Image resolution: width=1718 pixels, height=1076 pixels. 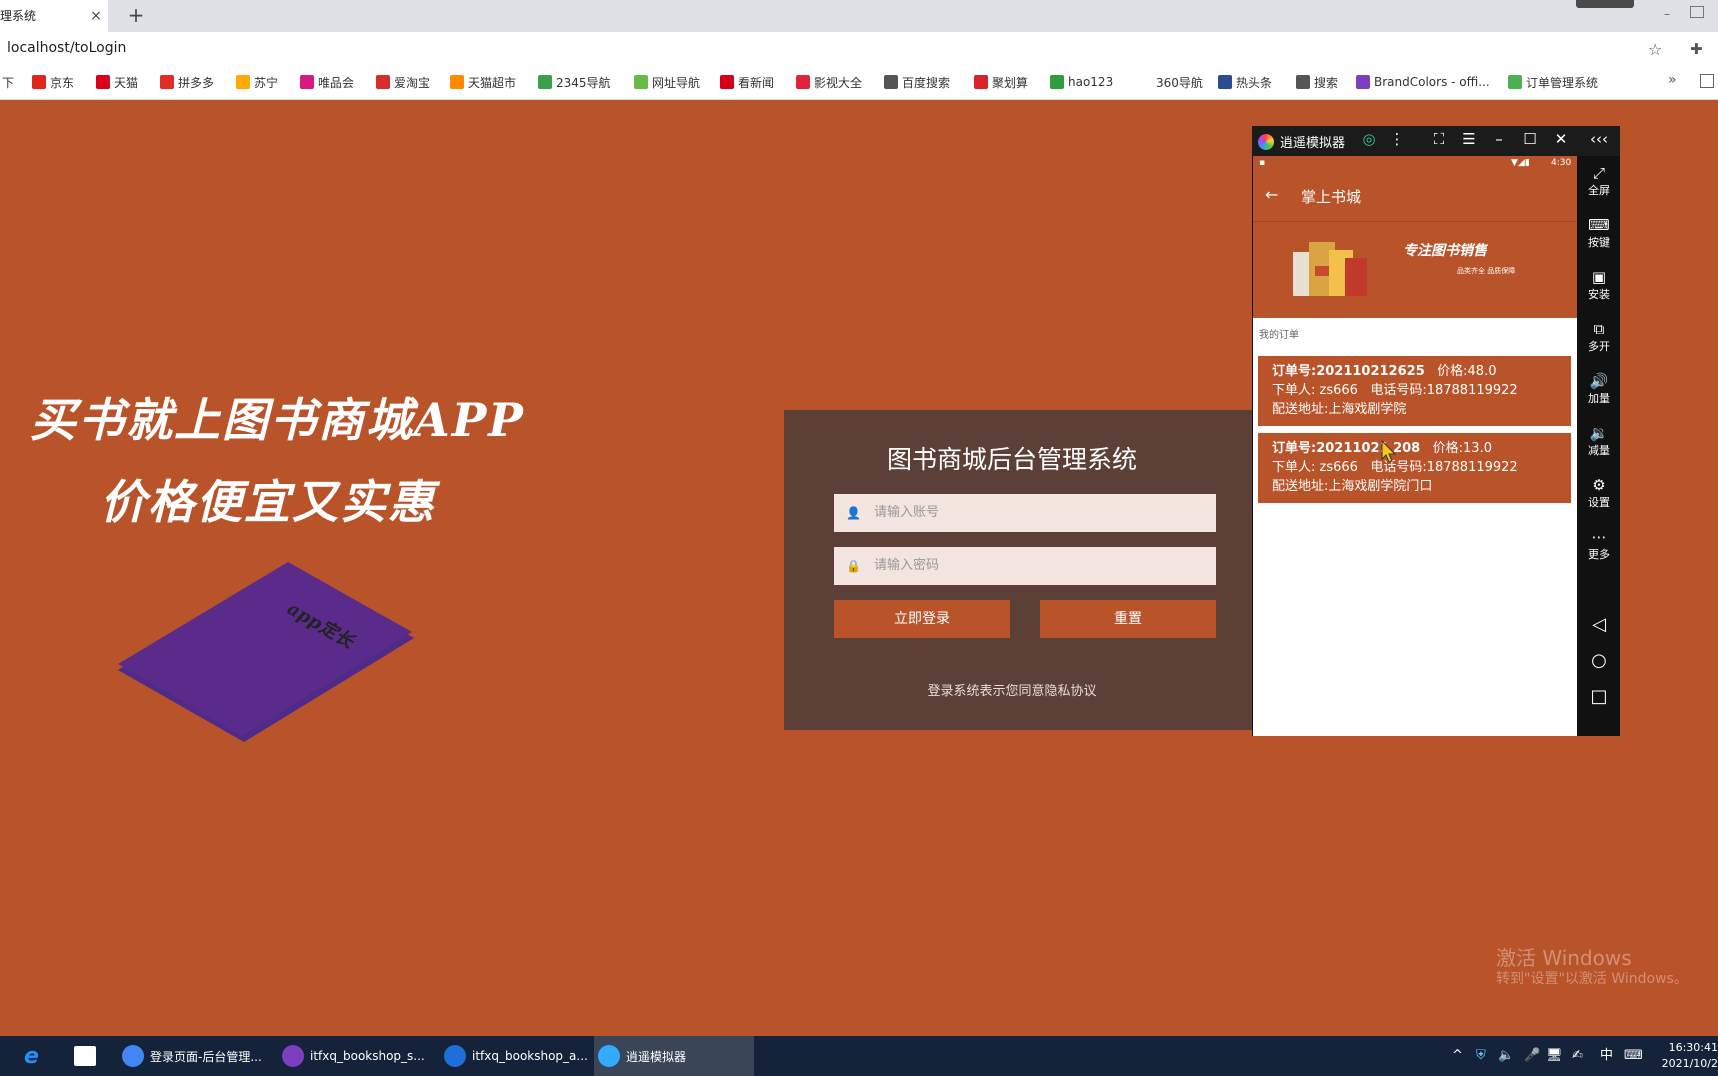 I want to click on address-bar, so click(x=859, y=50).